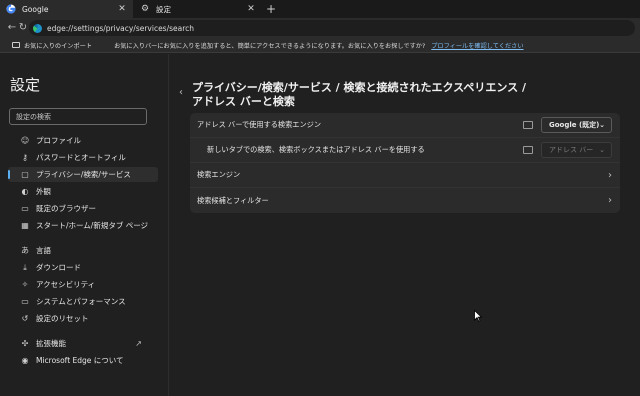  I want to click on lock-icon: ▢, so click(25, 174).